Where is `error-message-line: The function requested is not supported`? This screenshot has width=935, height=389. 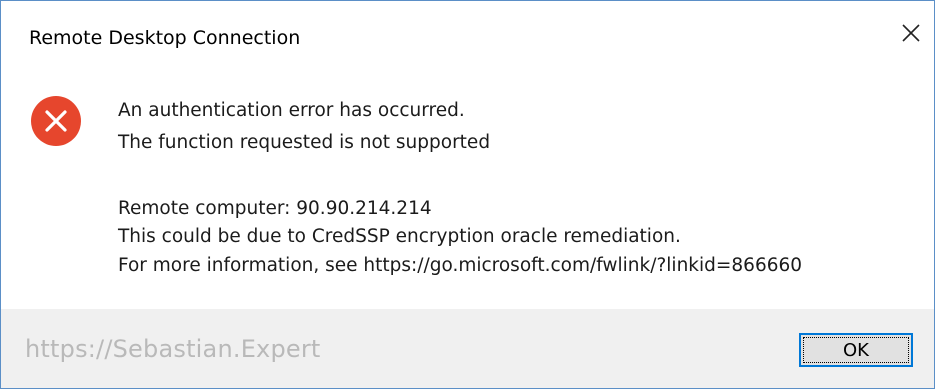 error-message-line: The function requested is not supported is located at coordinates (304, 142).